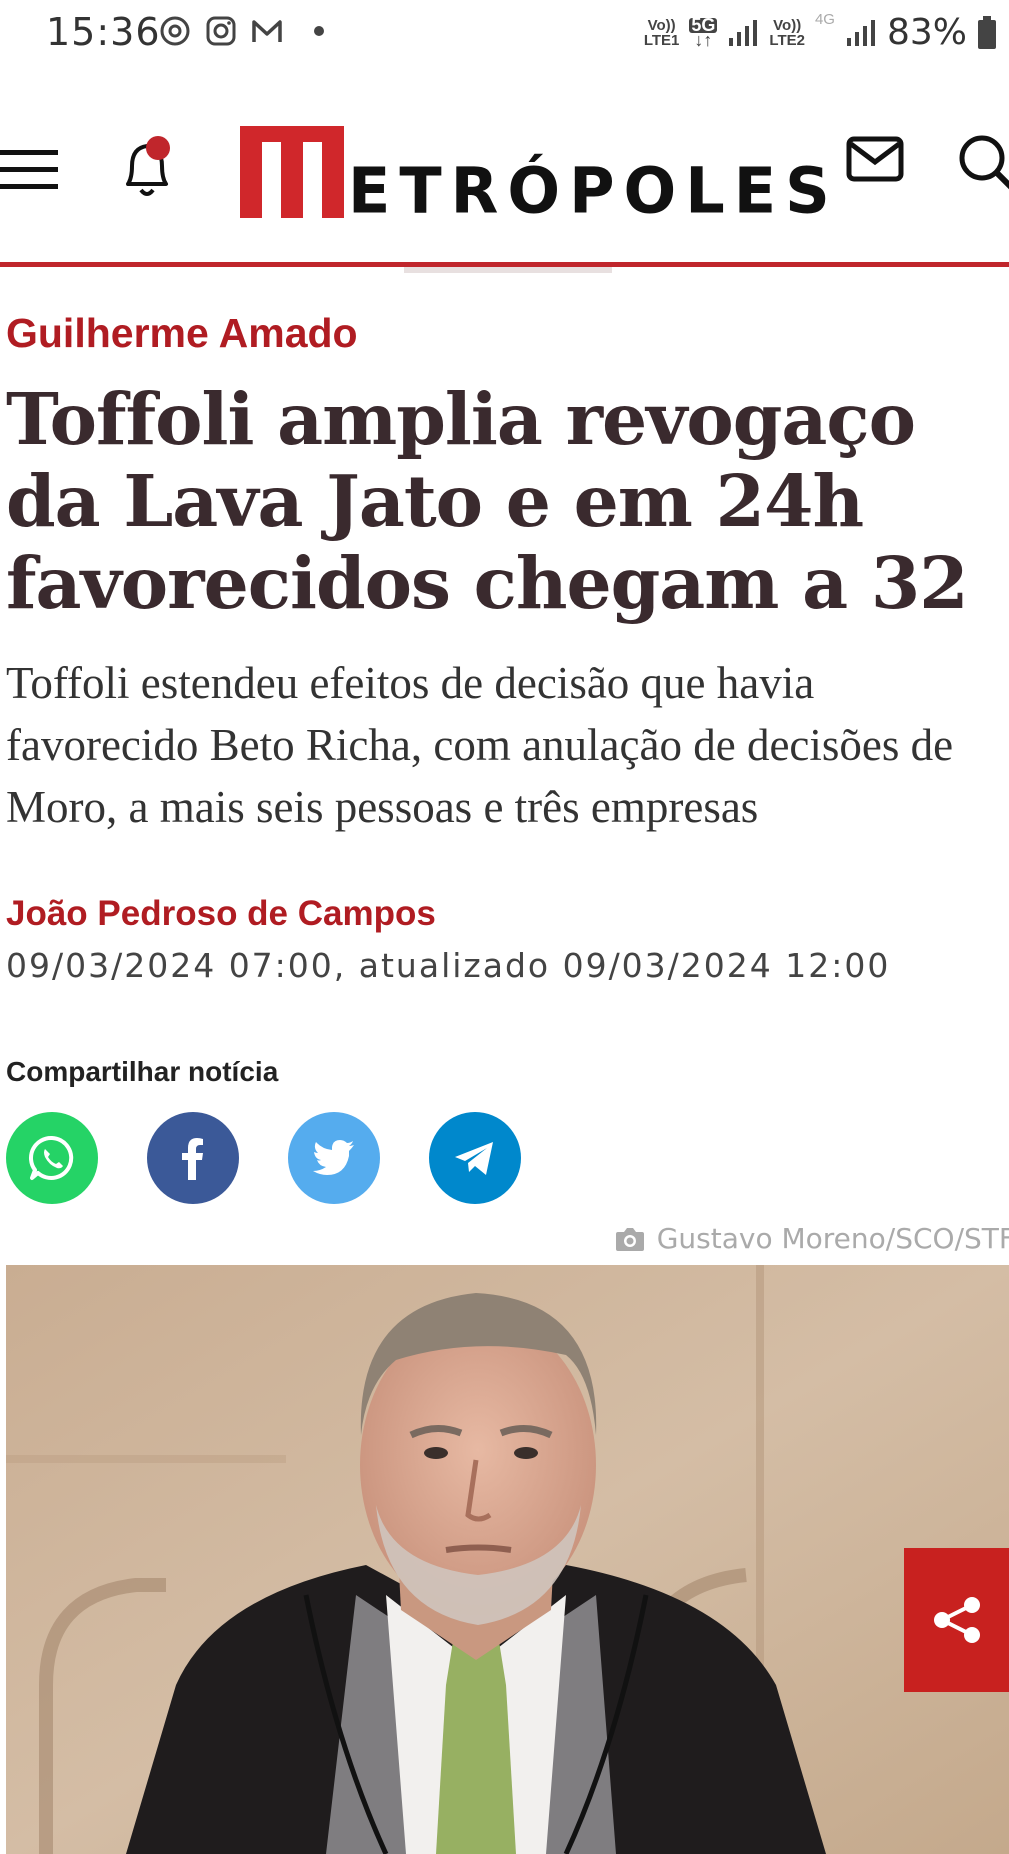 This screenshot has height=1854, width=1009. What do you see at coordinates (292, 172) in the screenshot?
I see `logo-m-mark` at bounding box center [292, 172].